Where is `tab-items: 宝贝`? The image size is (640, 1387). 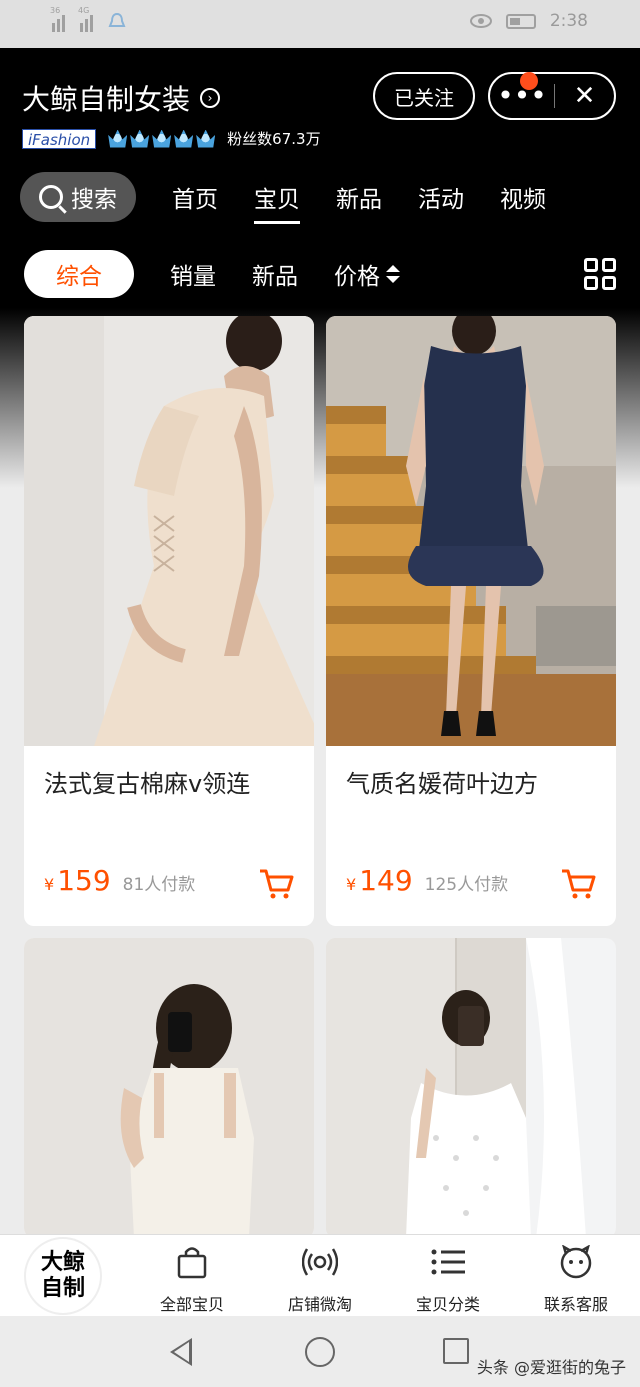 tab-items: 宝贝 is located at coordinates (277, 202).